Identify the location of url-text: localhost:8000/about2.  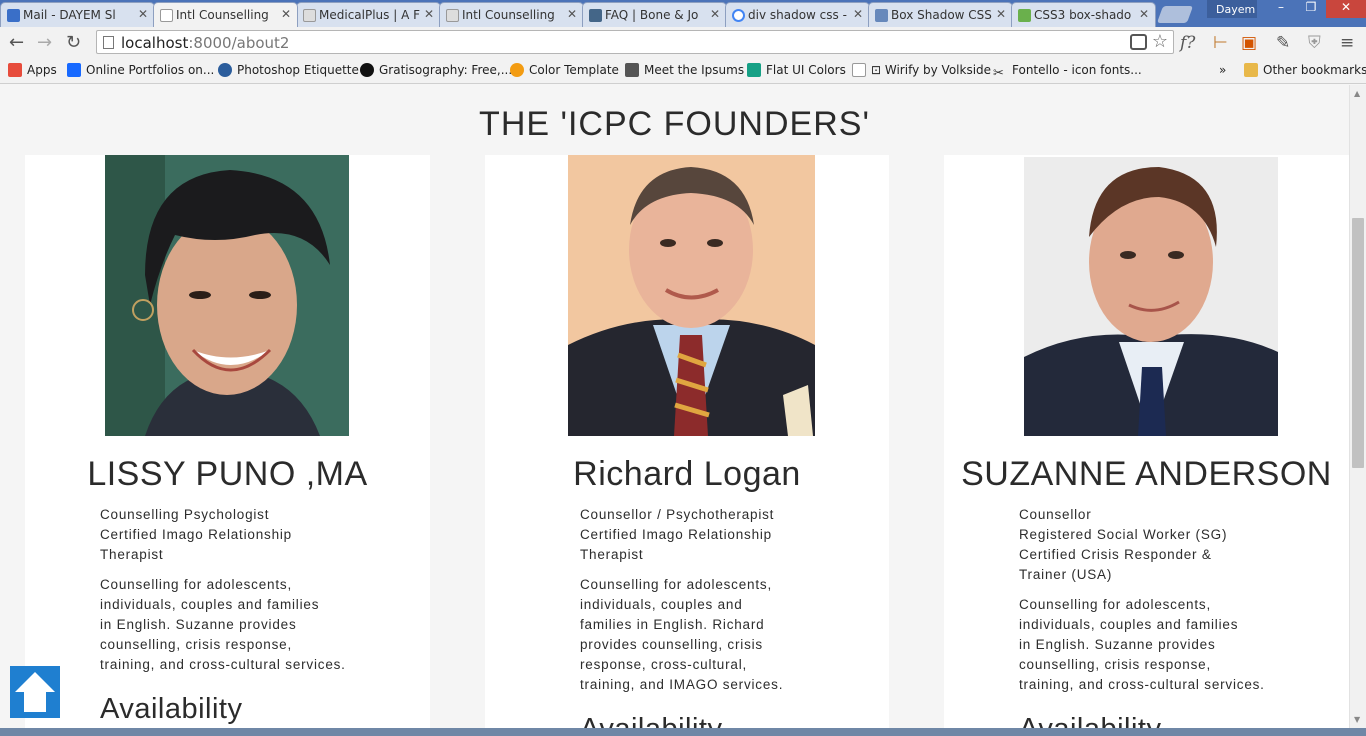
(205, 43).